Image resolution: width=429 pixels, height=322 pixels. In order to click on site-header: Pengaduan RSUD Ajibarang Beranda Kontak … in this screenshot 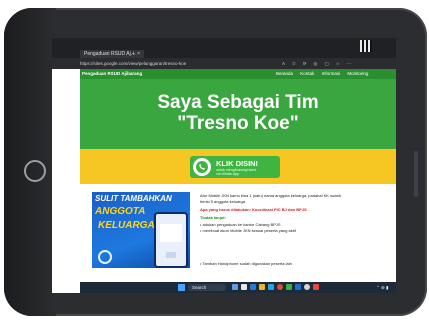, I will do `click(238, 74)`.